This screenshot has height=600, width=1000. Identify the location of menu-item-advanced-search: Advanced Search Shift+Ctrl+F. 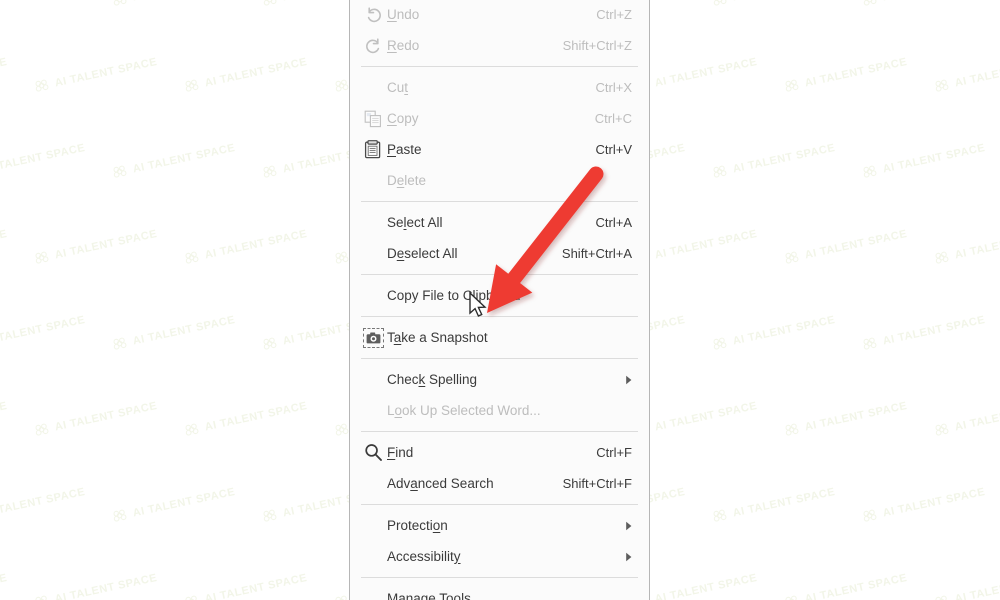
(499, 483).